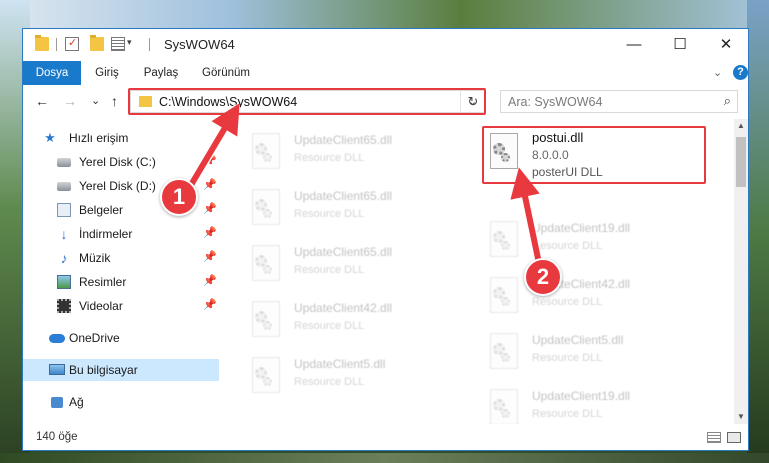 The image size is (769, 463). I want to click on documents-icon, so click(64, 210).